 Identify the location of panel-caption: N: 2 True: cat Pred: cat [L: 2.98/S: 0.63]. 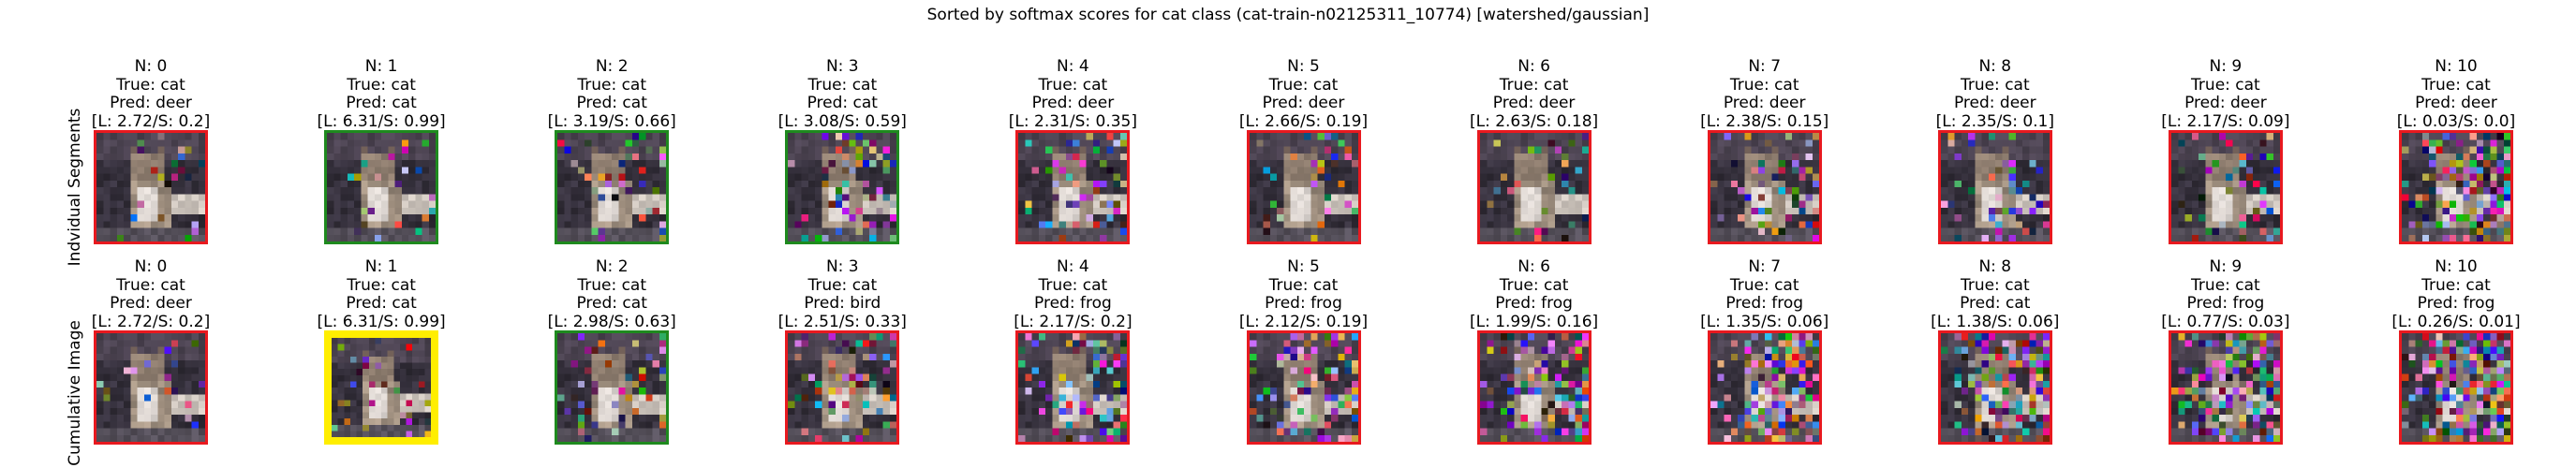
(611, 294).